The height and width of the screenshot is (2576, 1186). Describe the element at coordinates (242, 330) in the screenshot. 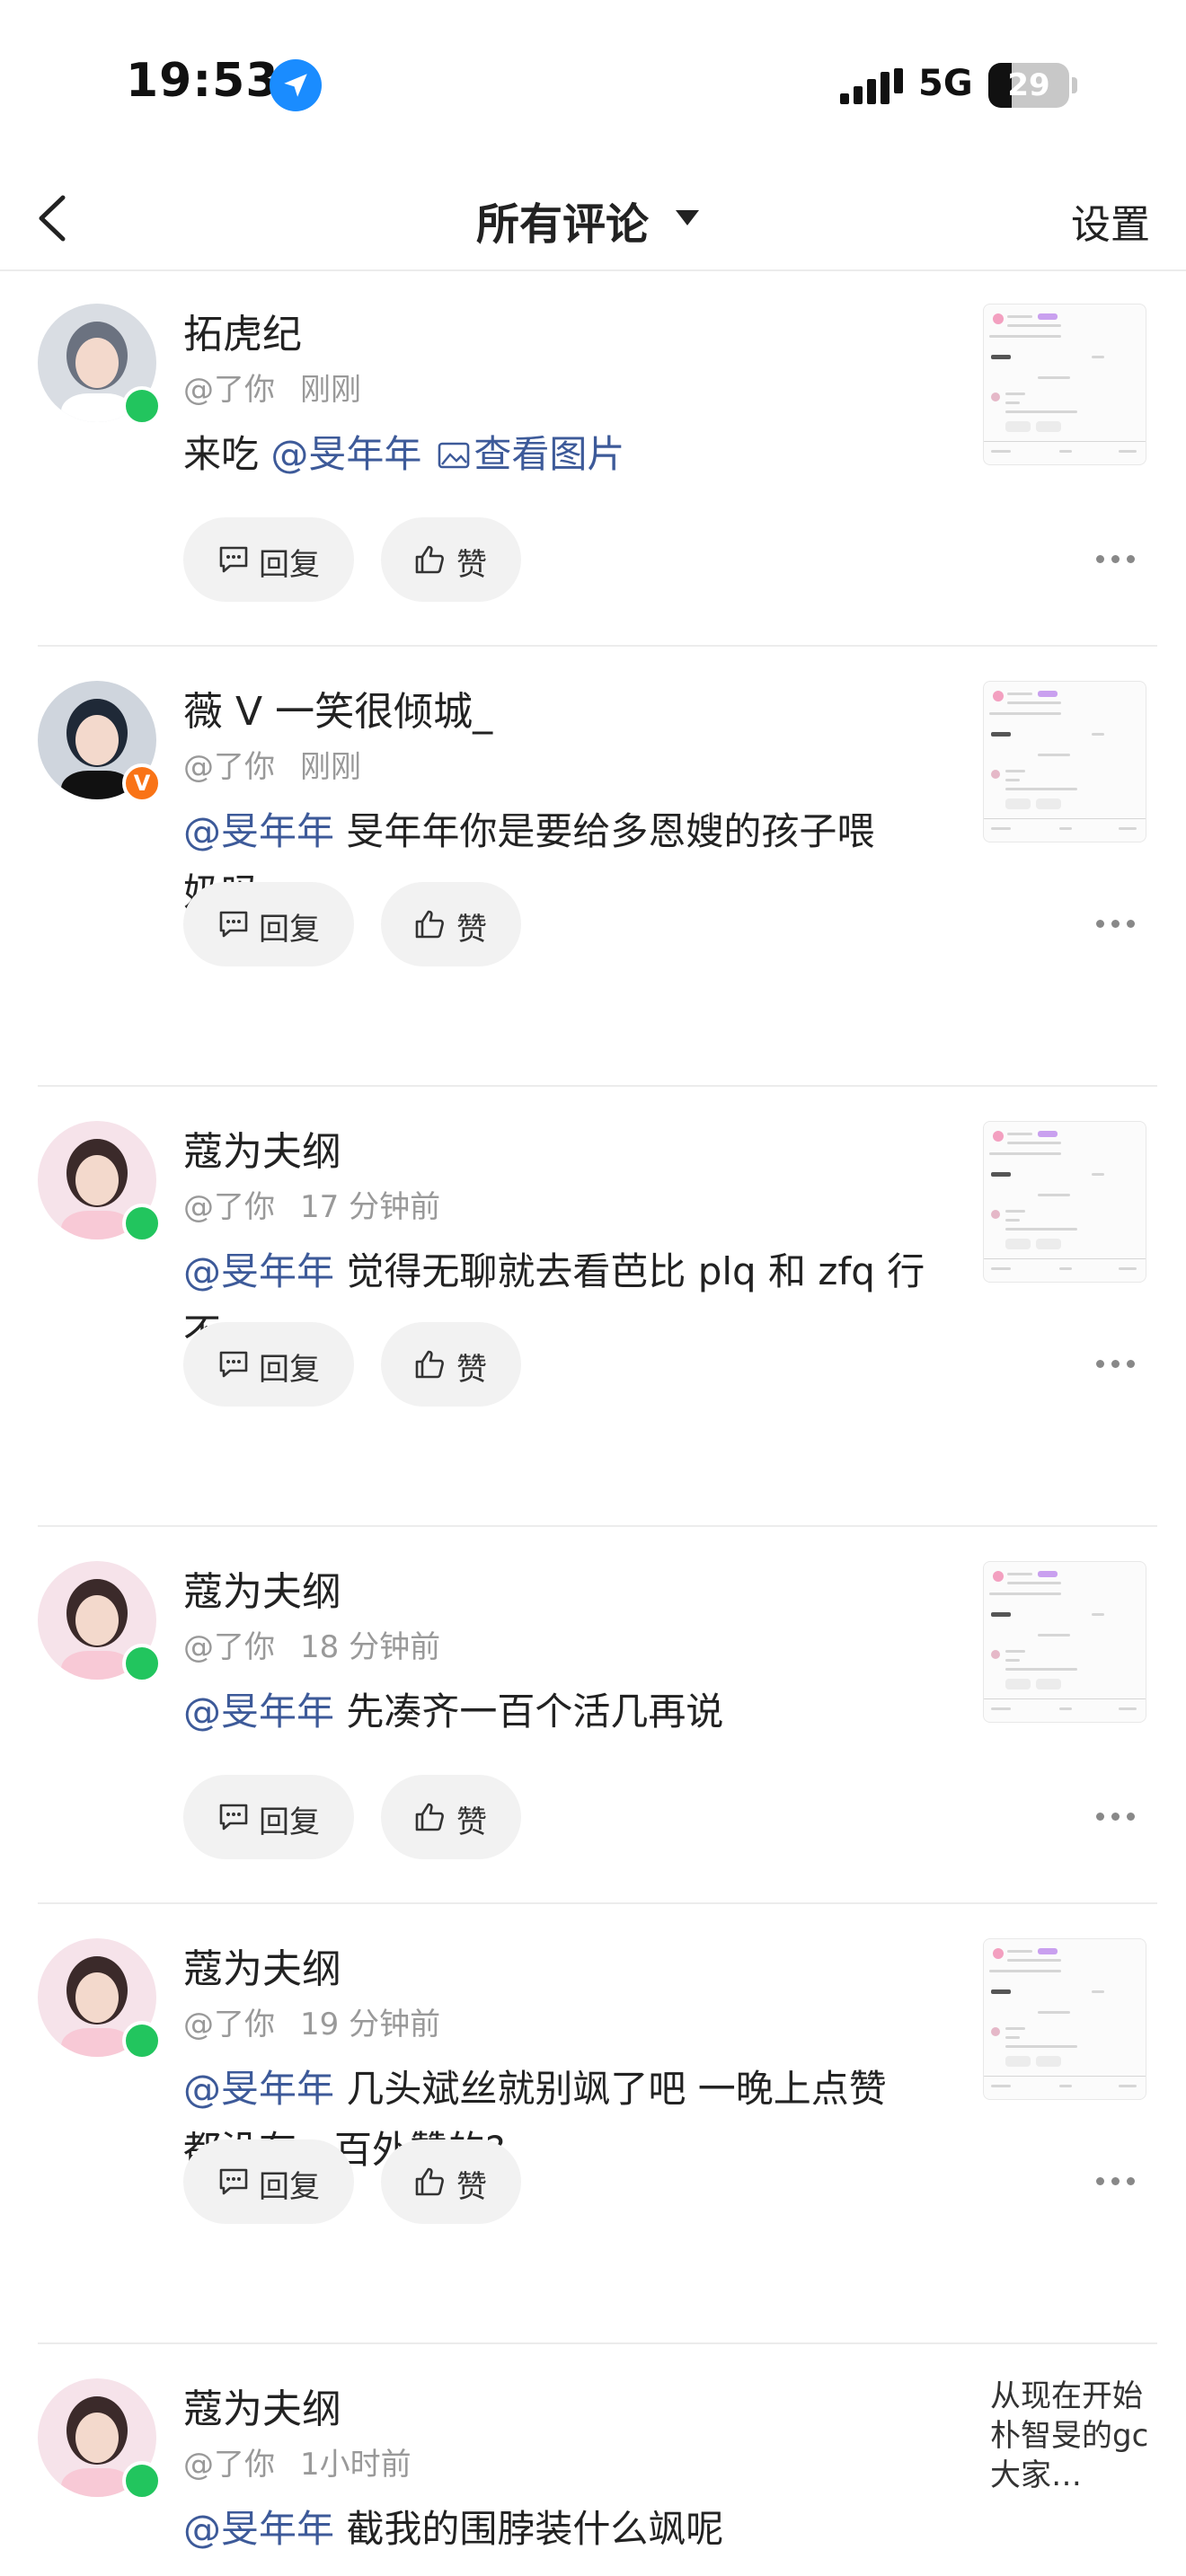

I see `username: 拓虎纪` at that location.